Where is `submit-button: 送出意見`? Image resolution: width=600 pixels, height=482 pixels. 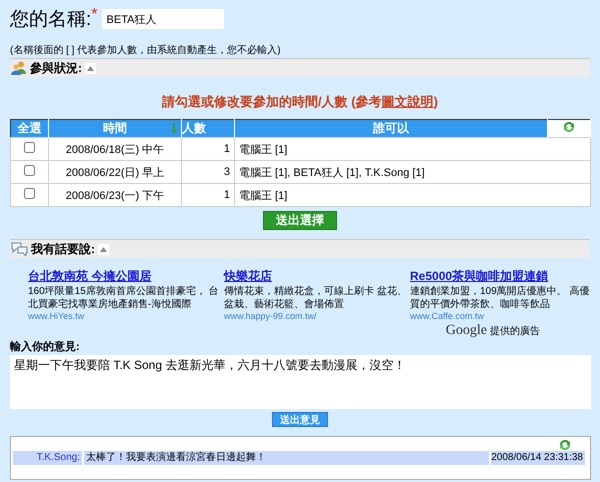
submit-button: 送出意見 is located at coordinates (300, 419).